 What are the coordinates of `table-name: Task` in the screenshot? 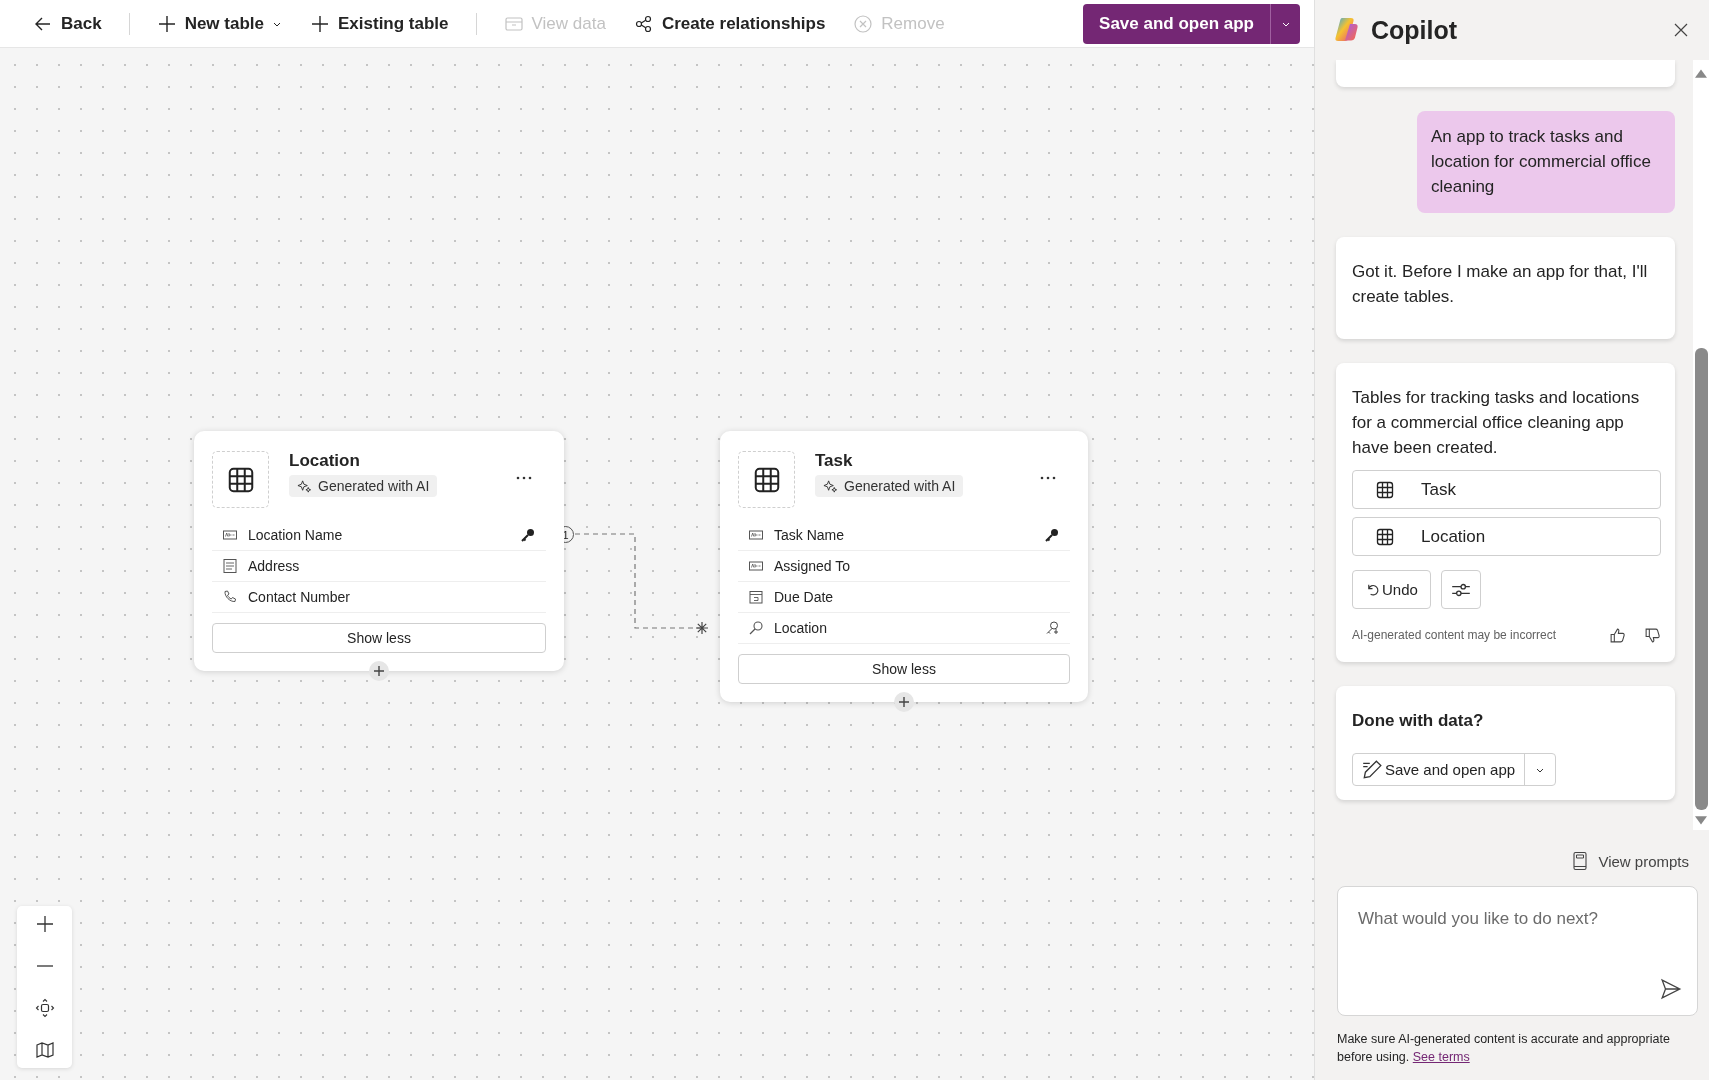 It's located at (834, 461).